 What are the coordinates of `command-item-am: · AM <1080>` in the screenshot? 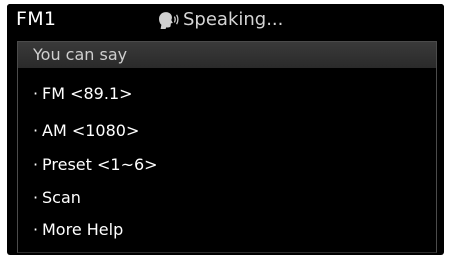 It's located at (86, 131).